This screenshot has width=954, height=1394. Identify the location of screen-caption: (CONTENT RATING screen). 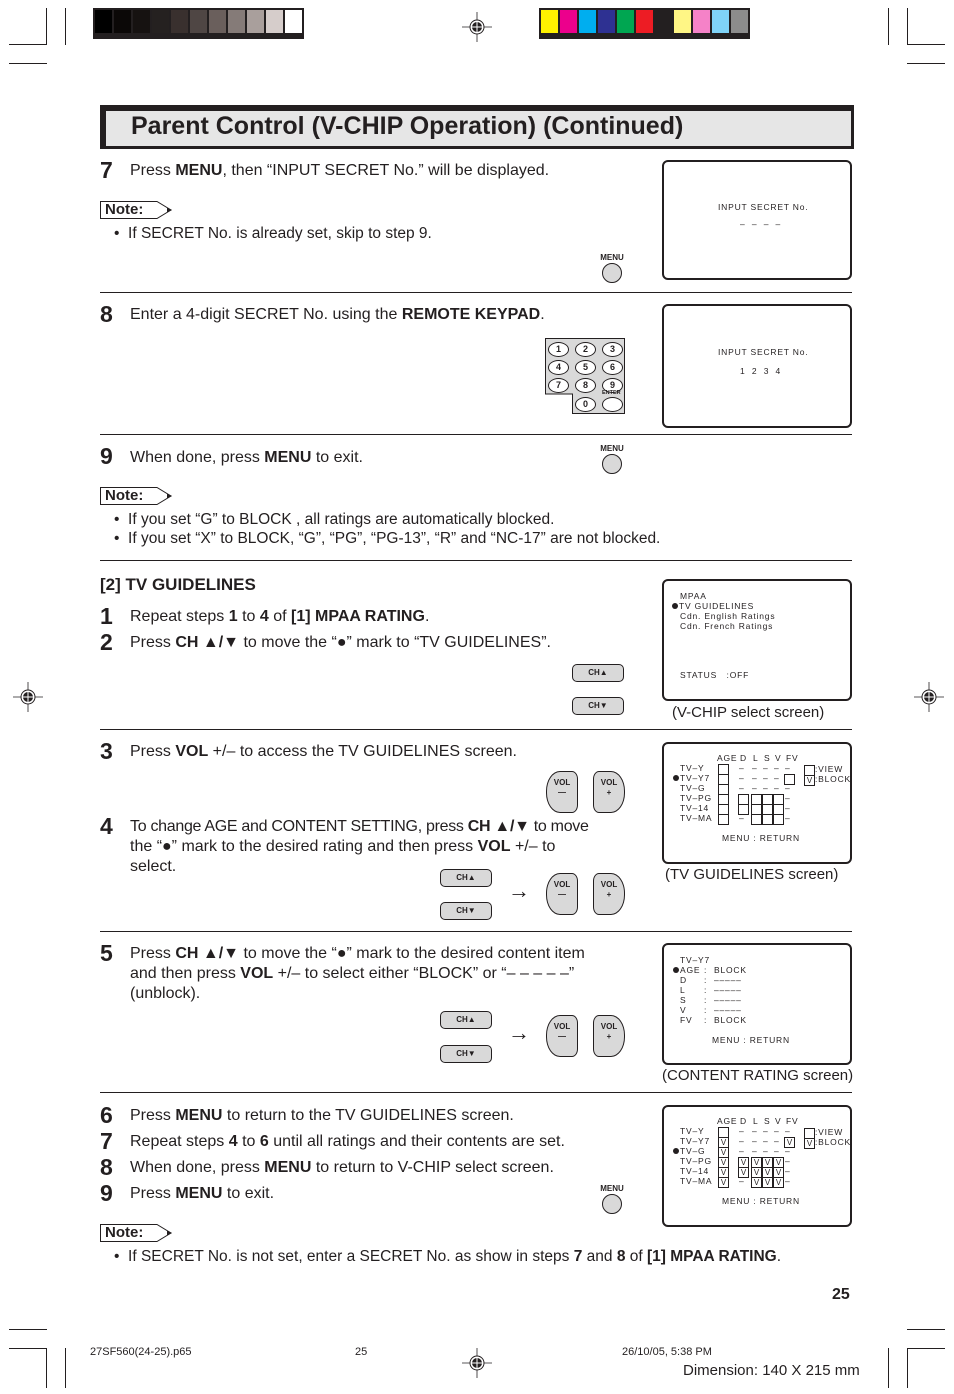
(758, 1075).